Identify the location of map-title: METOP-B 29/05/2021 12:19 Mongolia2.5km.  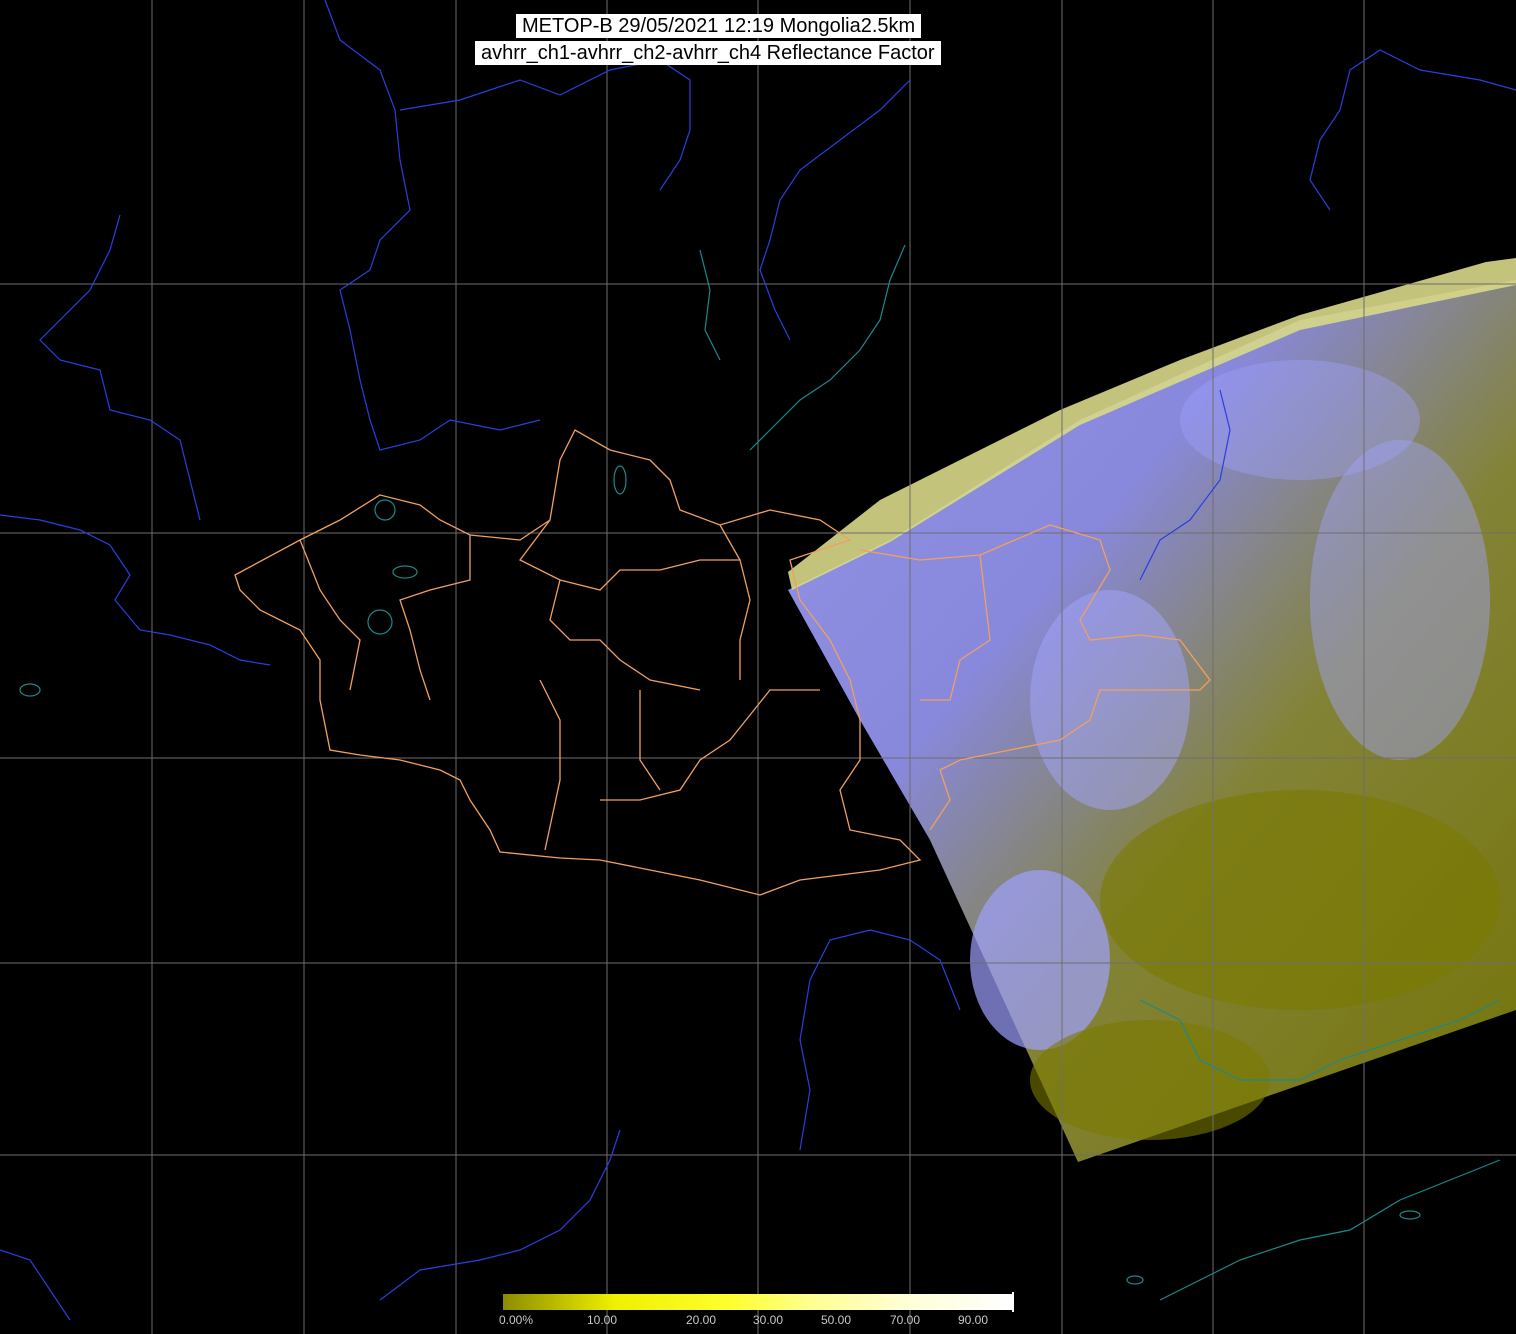
(719, 26).